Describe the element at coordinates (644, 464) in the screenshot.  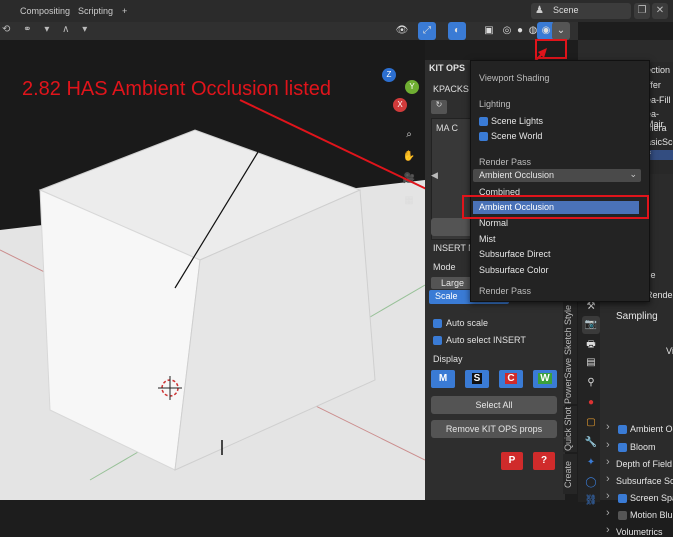
I see `properties-section-label: Depth of Field` at that location.